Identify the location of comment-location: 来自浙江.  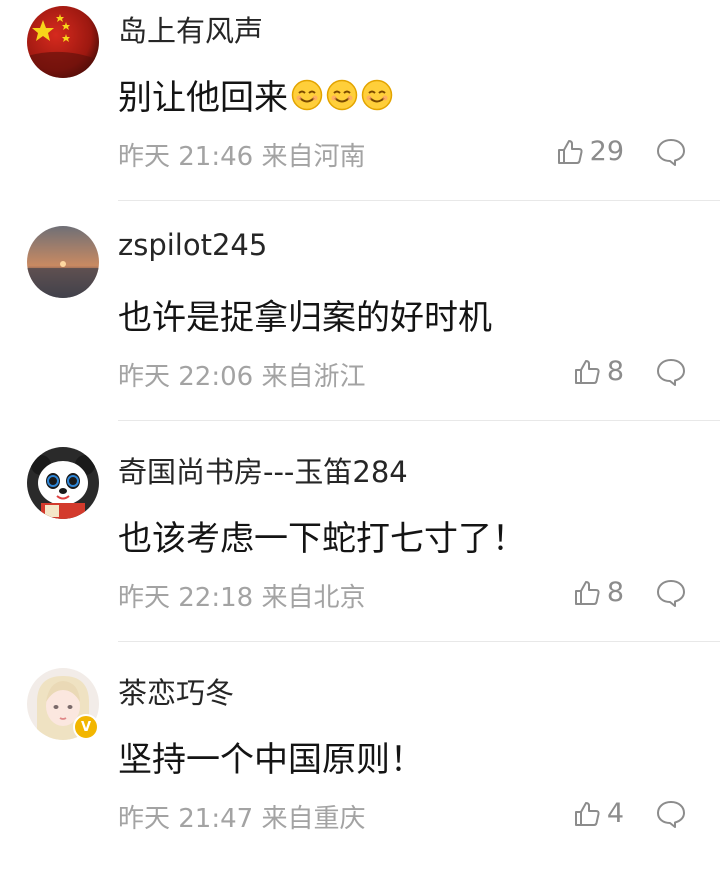
(313, 377).